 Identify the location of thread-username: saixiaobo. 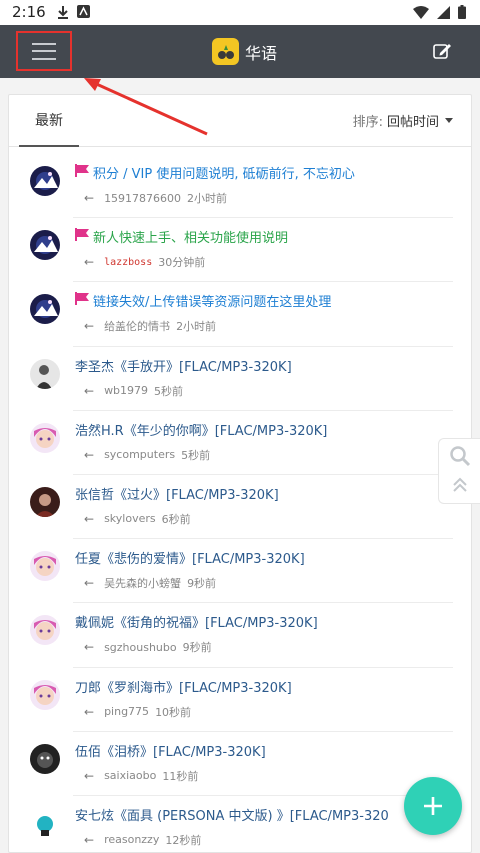
(130, 775).